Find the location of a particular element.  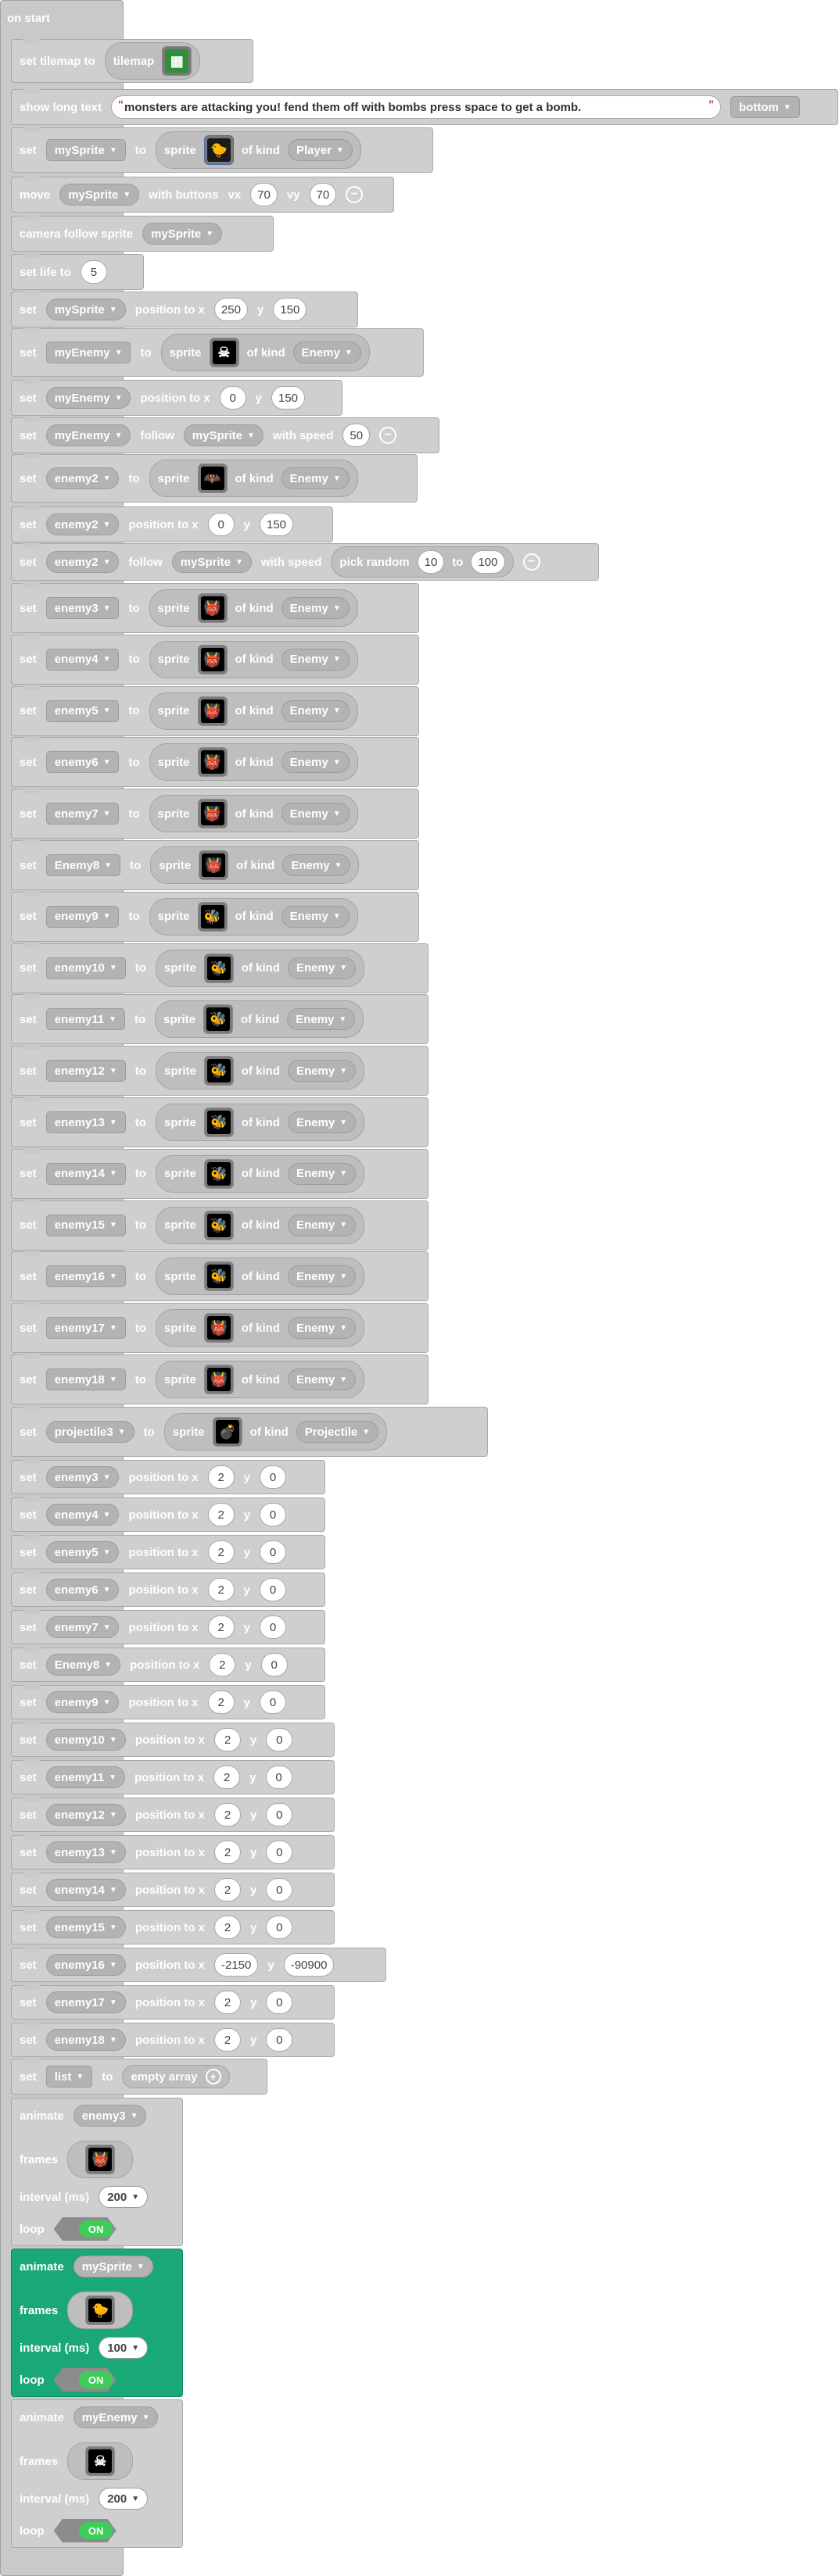

variable-dropdown: enemy16 ▼ is located at coordinates (85, 1276).